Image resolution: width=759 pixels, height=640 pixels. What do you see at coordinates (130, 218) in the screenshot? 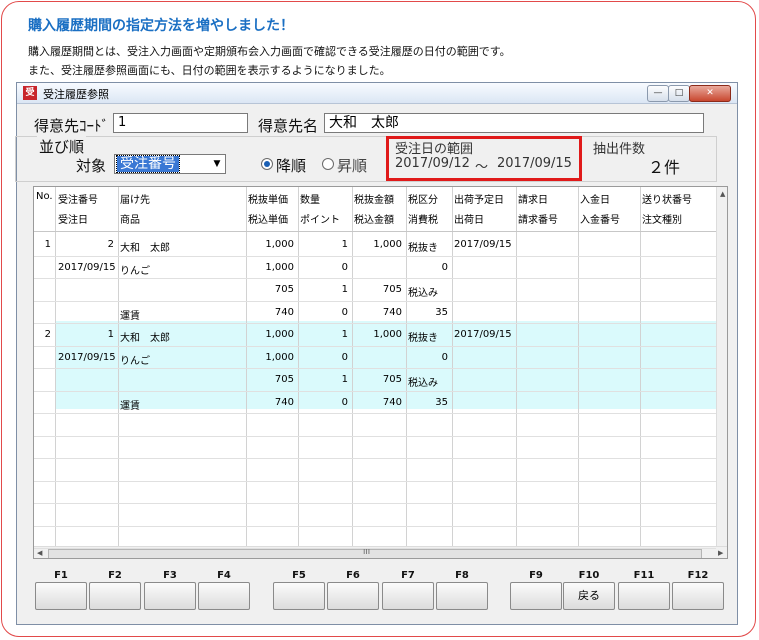
I see `column-header: 商品` at bounding box center [130, 218].